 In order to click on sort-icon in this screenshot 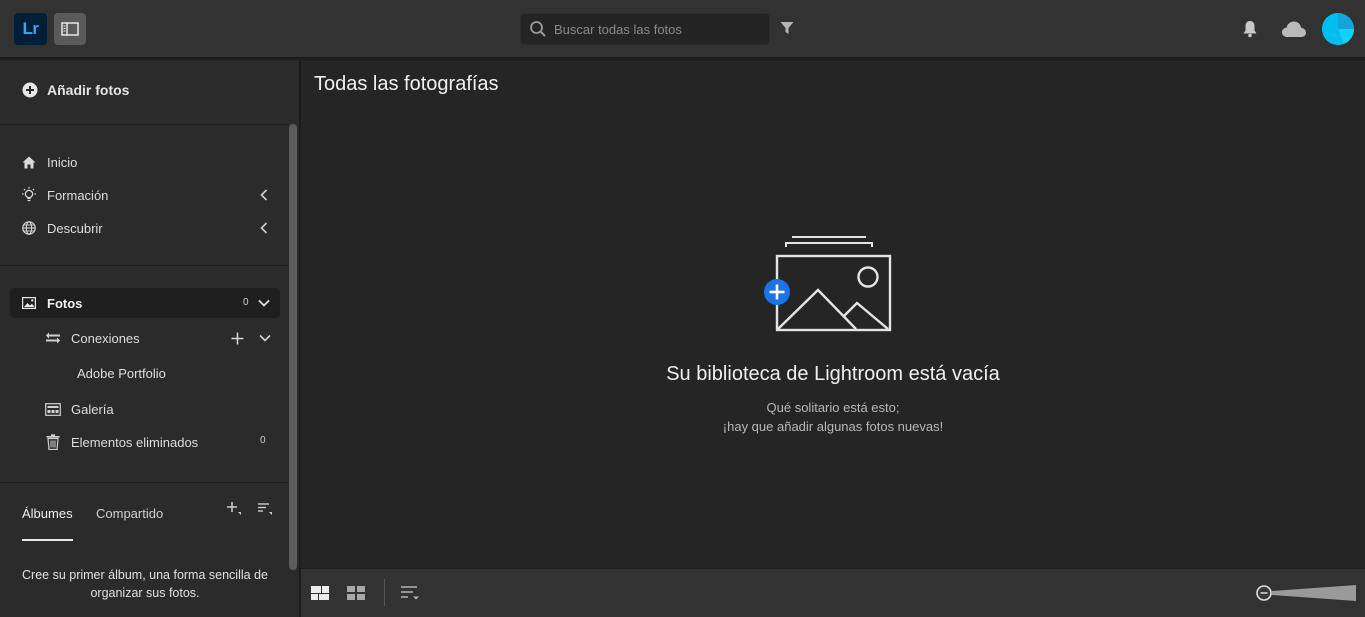, I will do `click(410, 593)`.